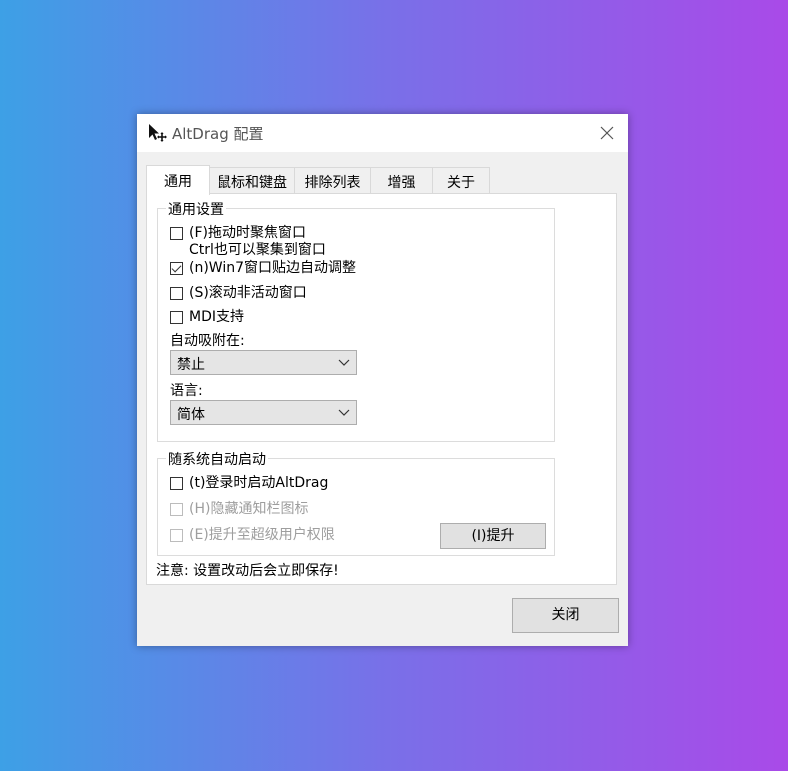 The image size is (788, 771). I want to click on scroll-inactive-option: (S)滚动非活动窗口, so click(238, 293).